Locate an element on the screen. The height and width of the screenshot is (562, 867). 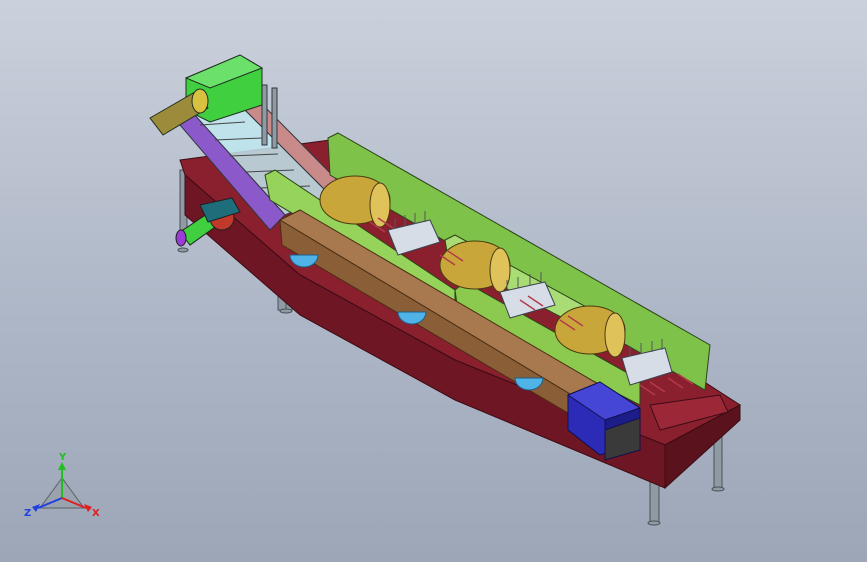
z-axis-label: Z is located at coordinates (27, 513).